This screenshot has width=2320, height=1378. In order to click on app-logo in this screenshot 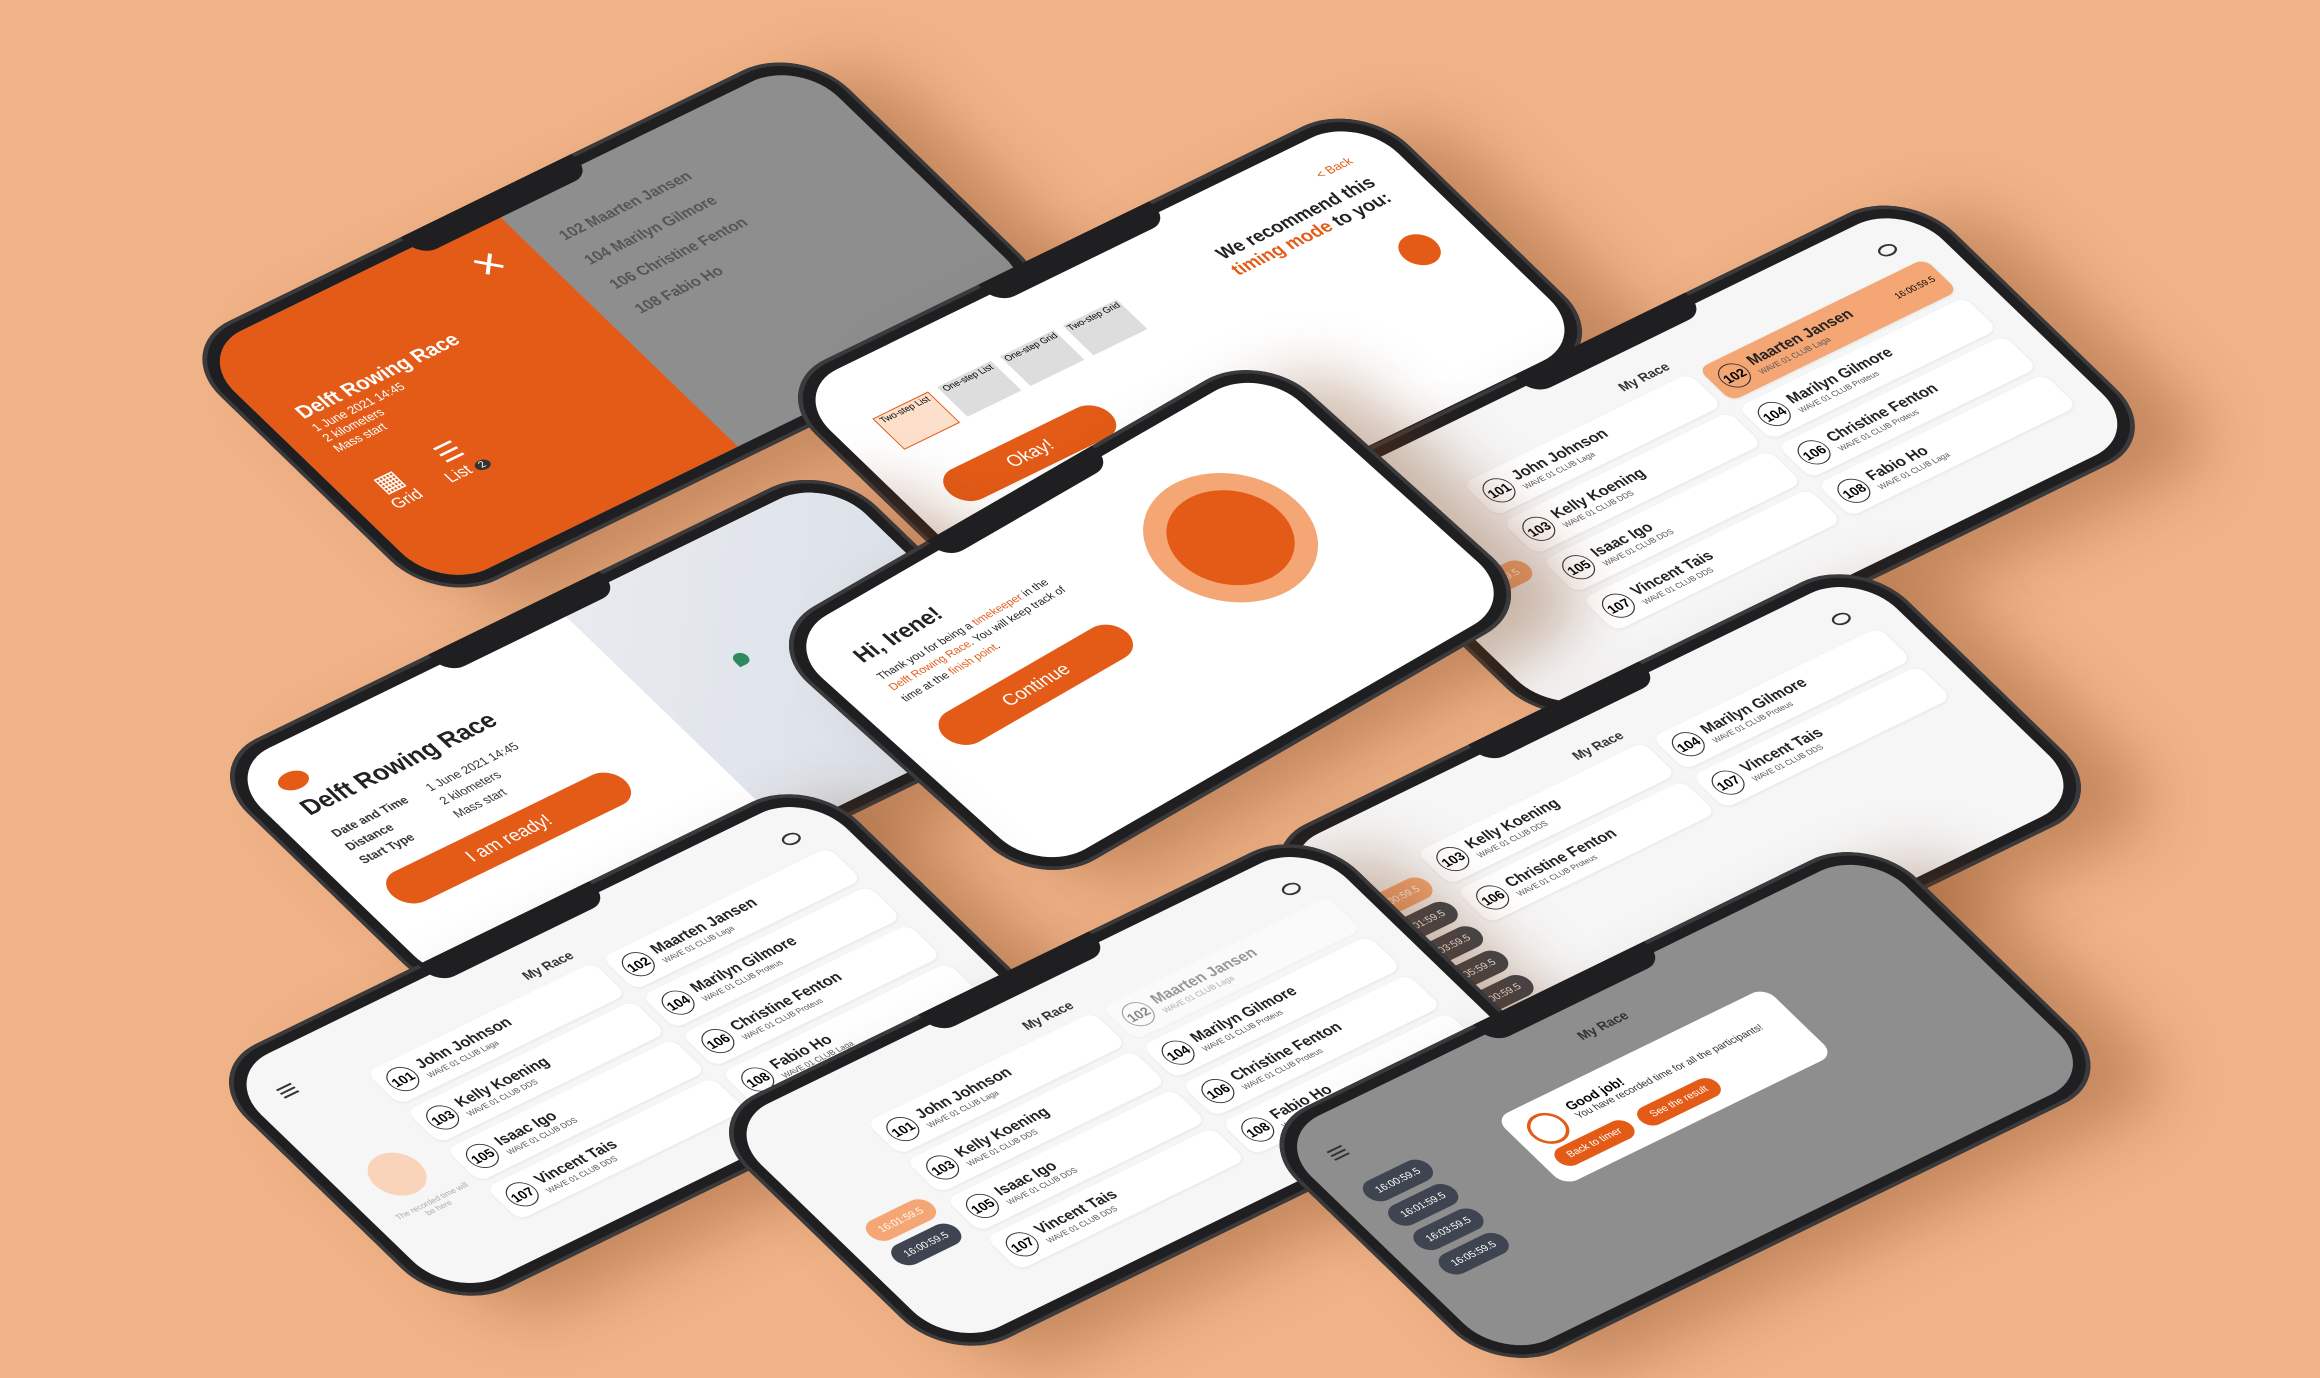, I will do `click(1231, 537)`.